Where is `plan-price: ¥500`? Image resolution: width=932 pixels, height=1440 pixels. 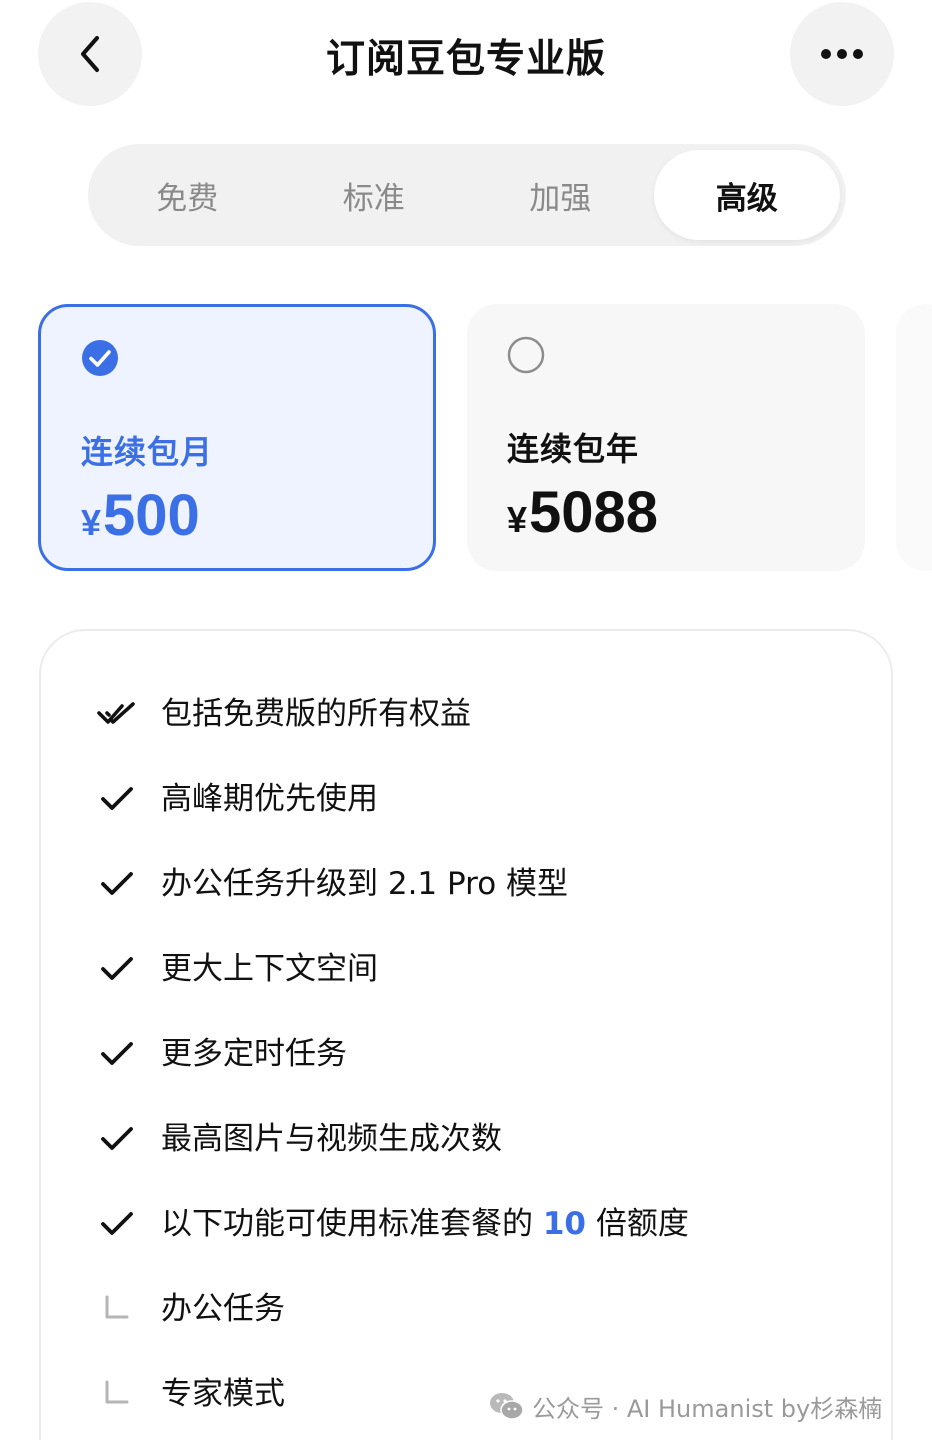 plan-price: ¥500 is located at coordinates (140, 519).